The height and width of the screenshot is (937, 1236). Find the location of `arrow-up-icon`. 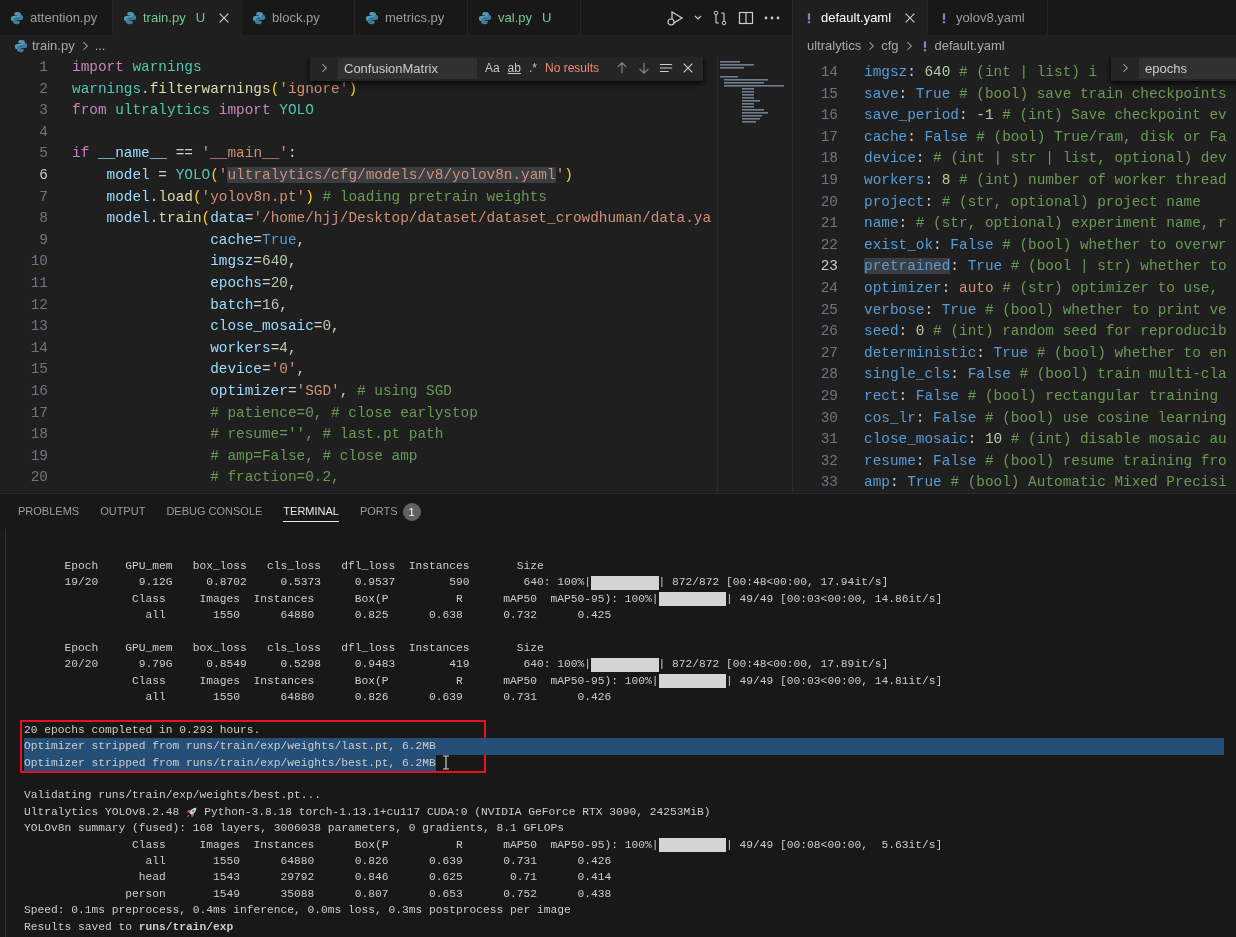

arrow-up-icon is located at coordinates (622, 68).